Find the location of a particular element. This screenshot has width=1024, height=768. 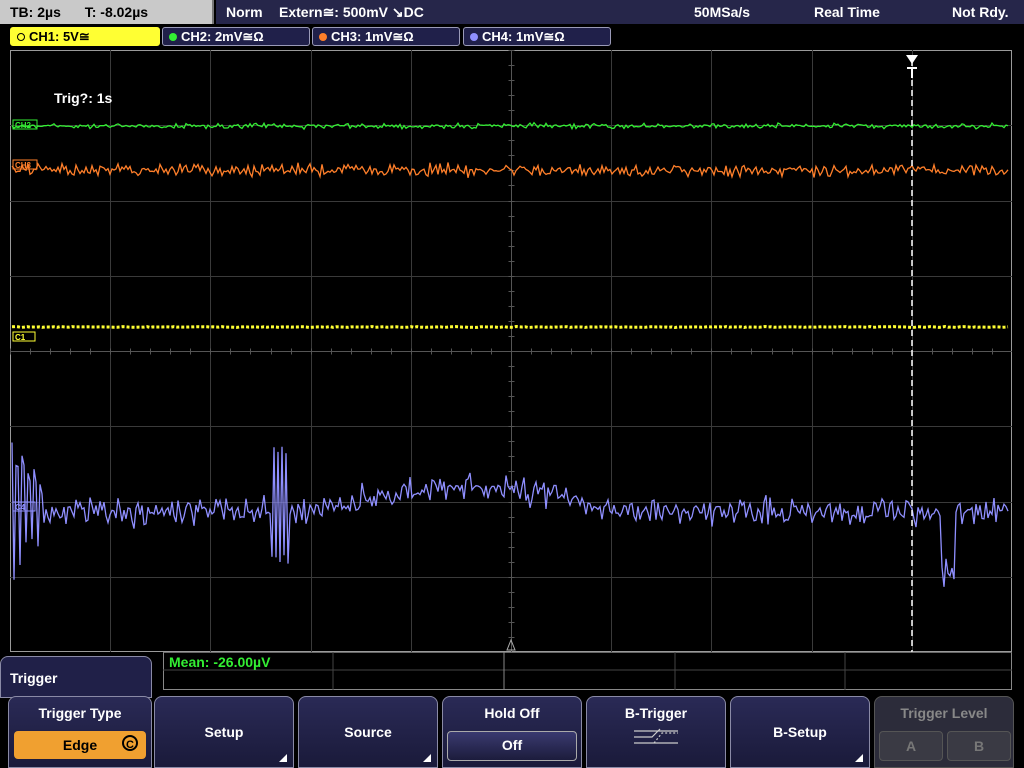

timebase-readout: TB: 2µs T: -8.02µs is located at coordinates (107, 12).